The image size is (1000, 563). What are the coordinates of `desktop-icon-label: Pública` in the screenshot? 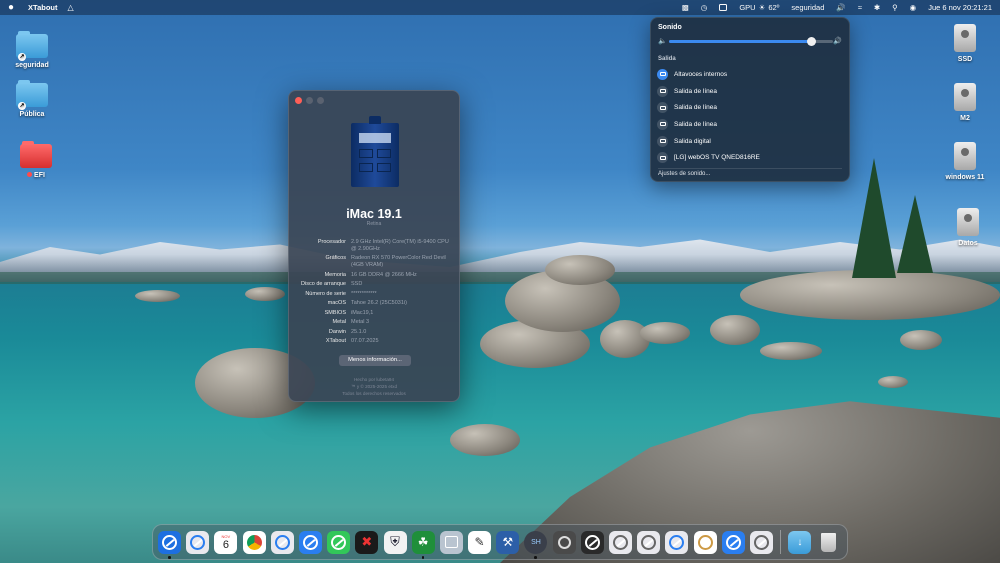 It's located at (32, 114).